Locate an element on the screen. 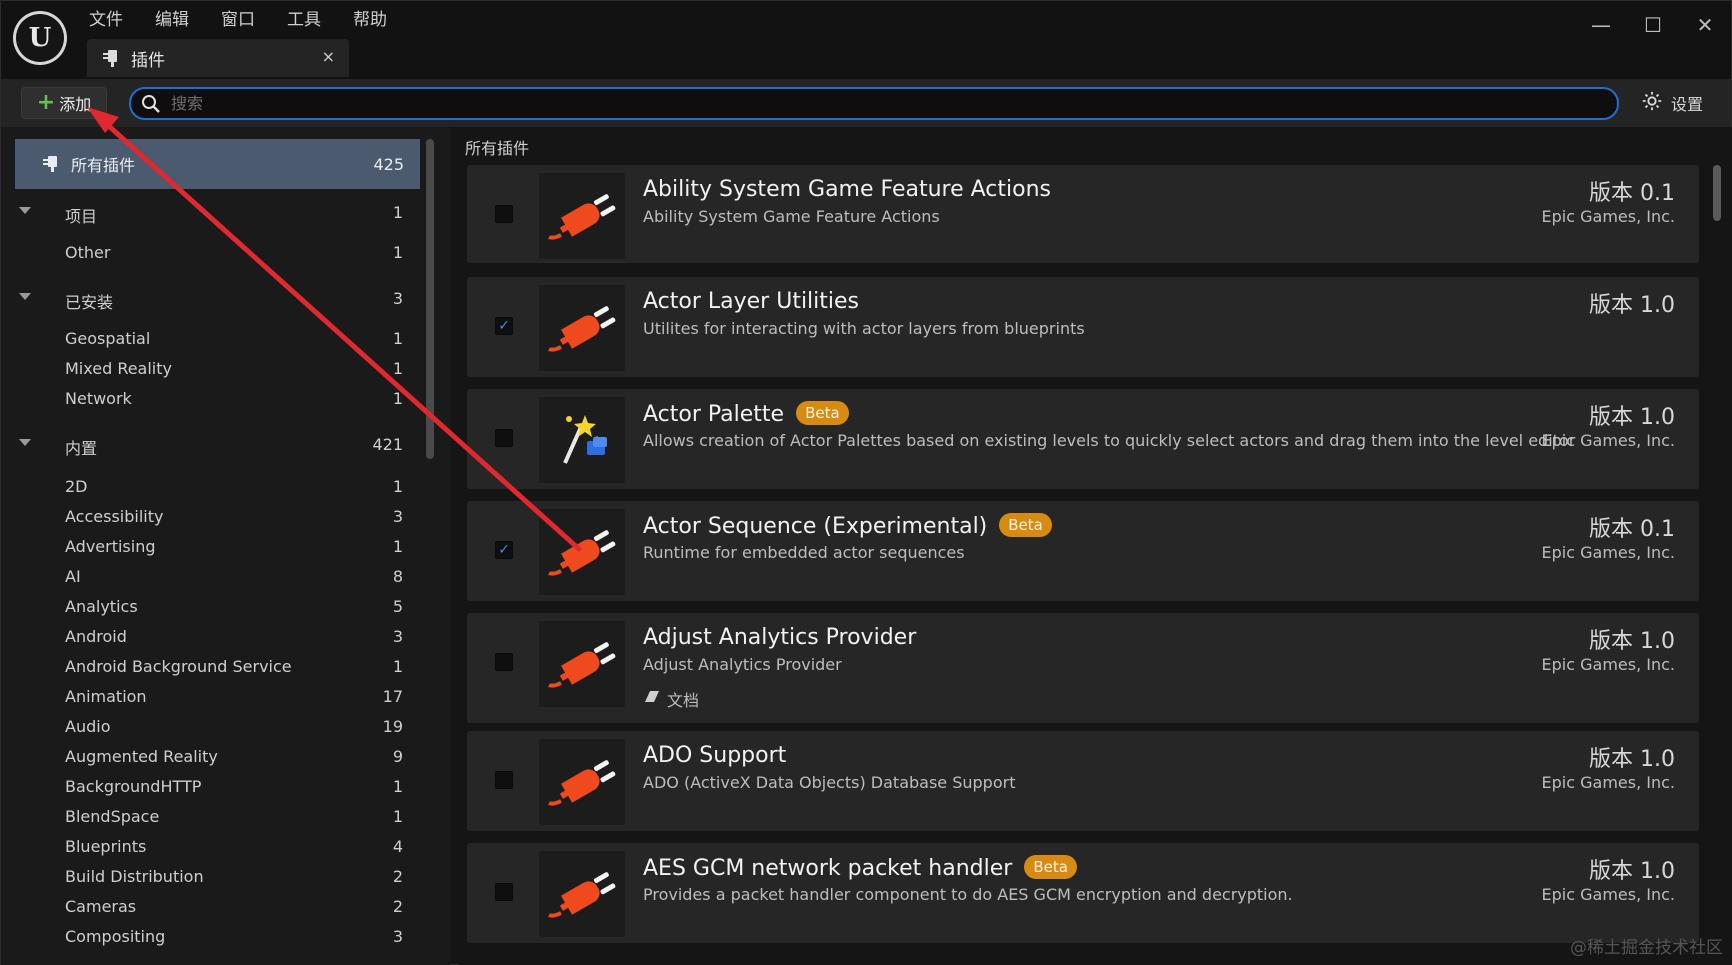  list-scrollbar is located at coordinates (1717, 193).